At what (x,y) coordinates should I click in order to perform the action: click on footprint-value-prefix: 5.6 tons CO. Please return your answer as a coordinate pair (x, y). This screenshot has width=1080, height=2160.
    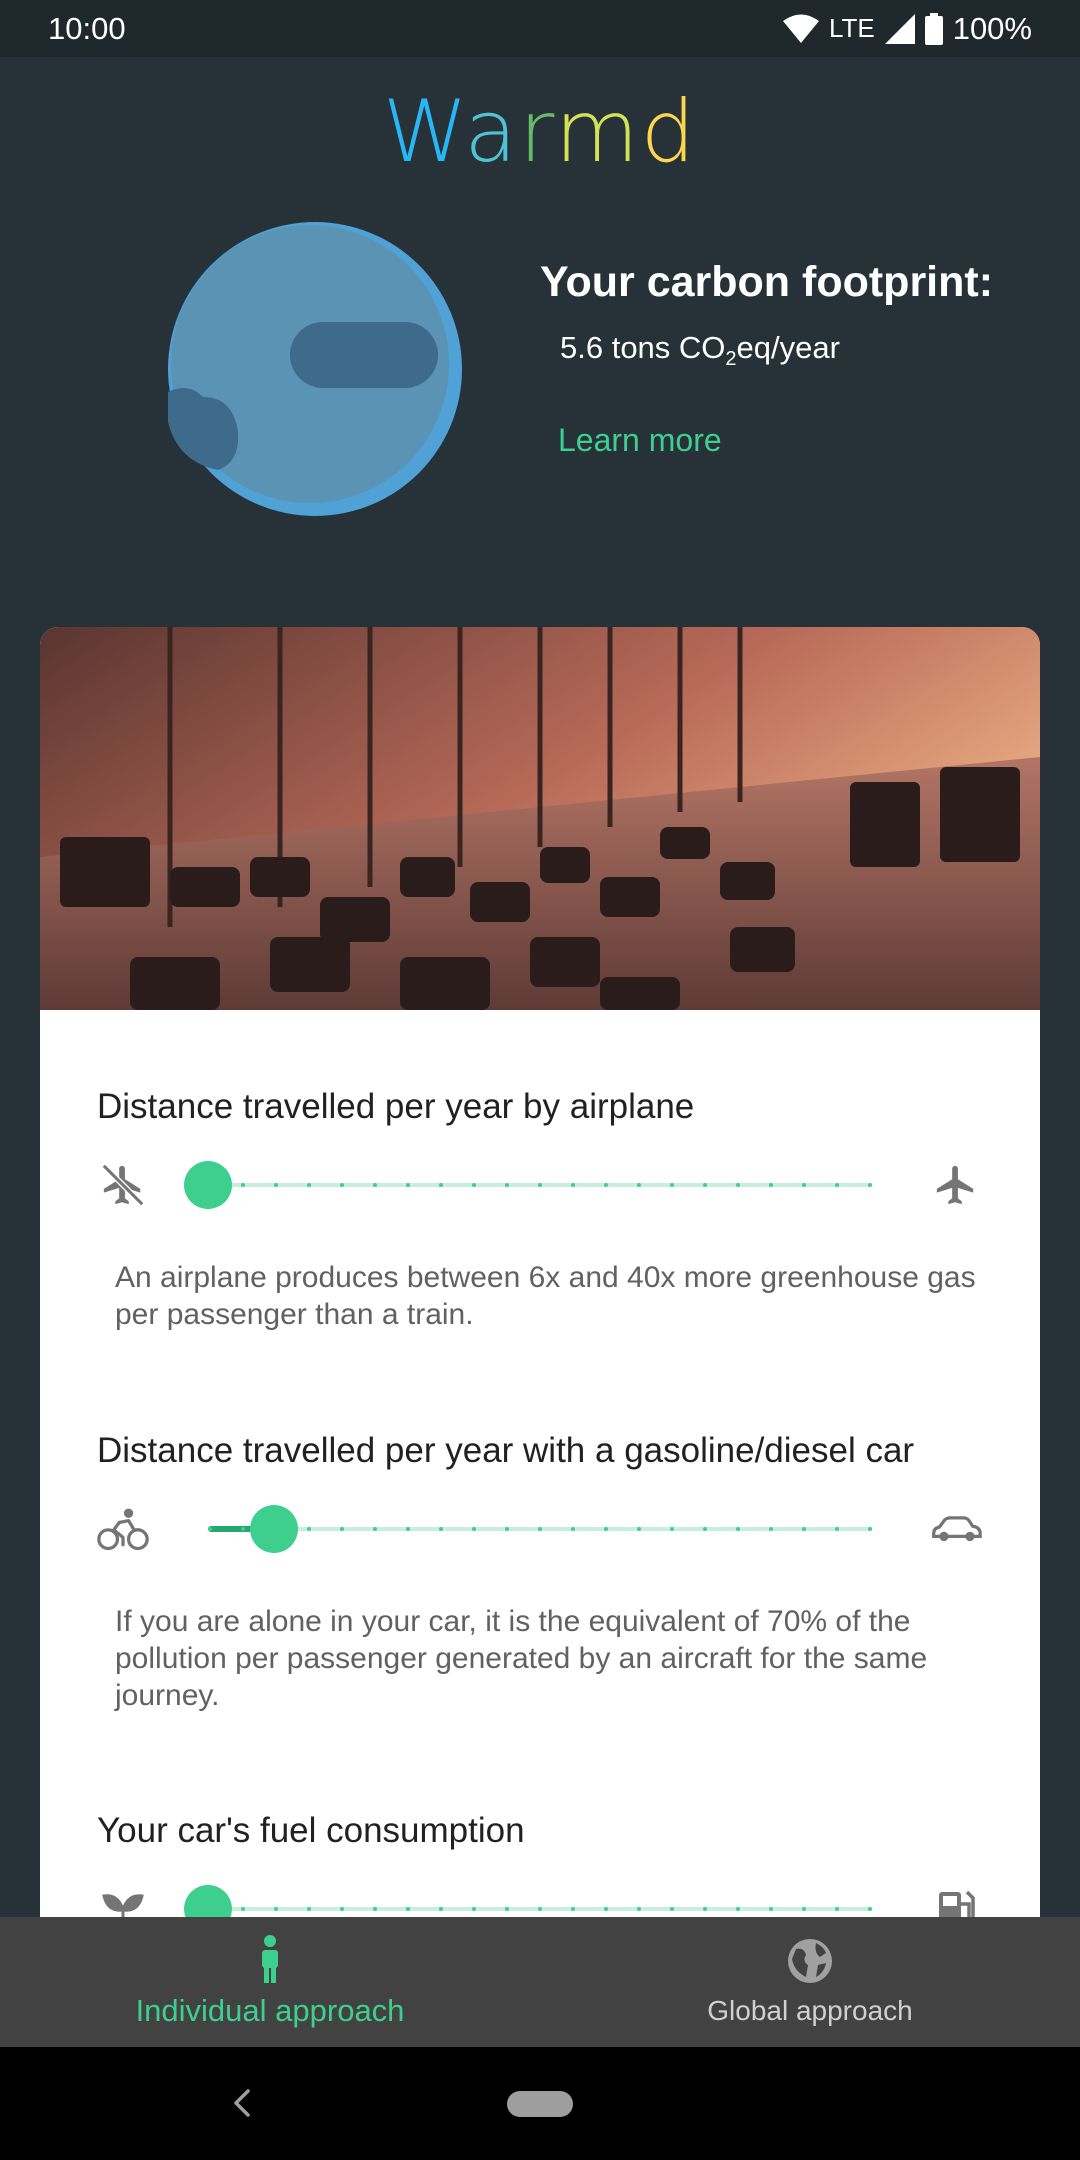
    Looking at the image, I should click on (643, 347).